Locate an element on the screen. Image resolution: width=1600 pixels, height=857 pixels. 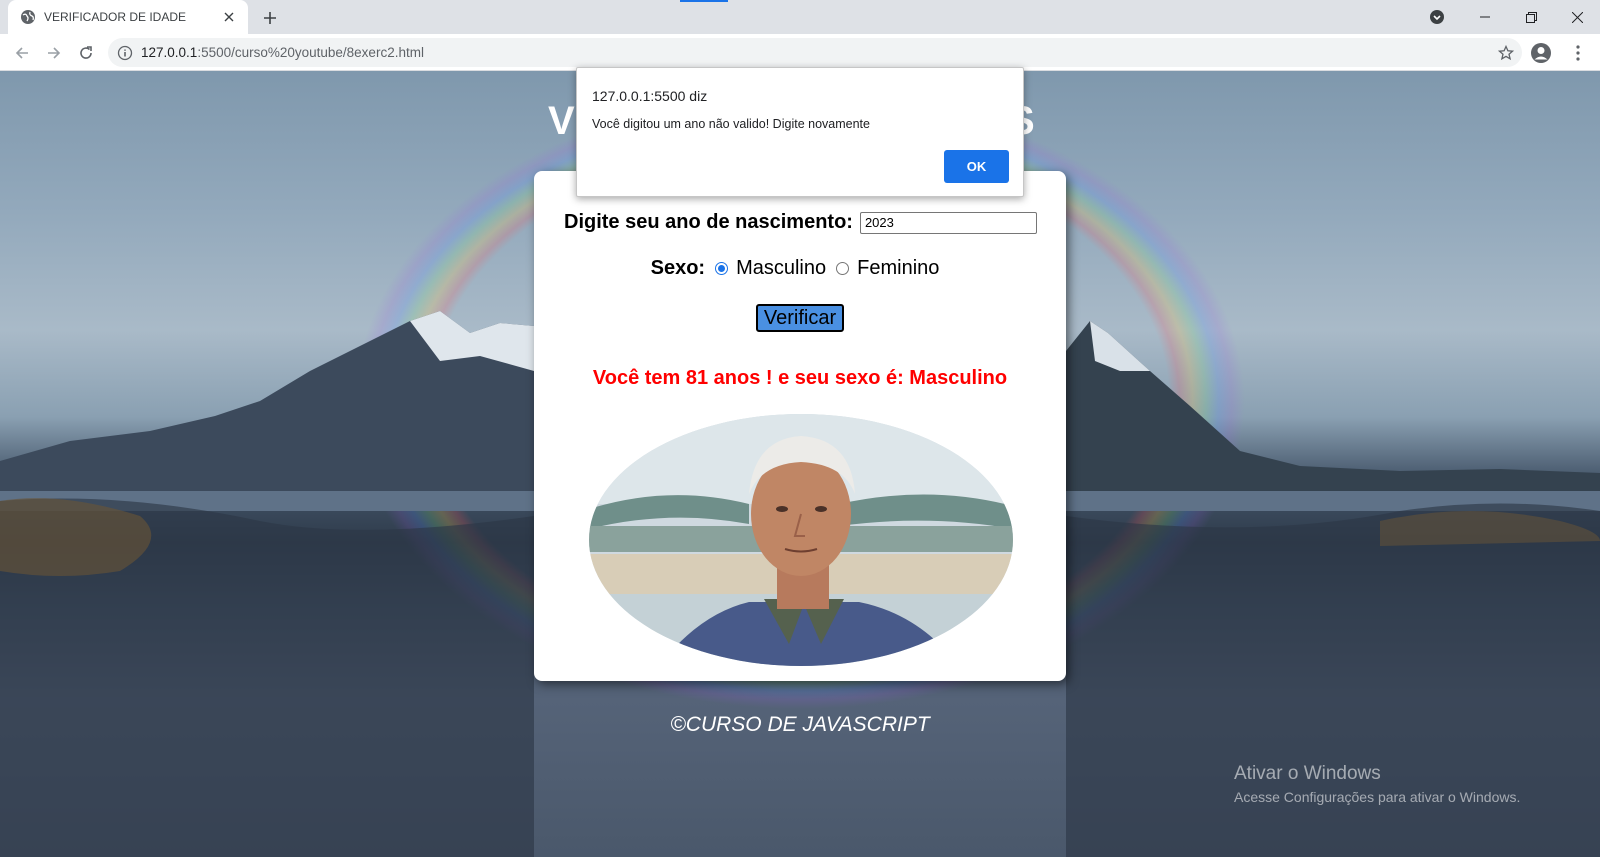
year-row: Digite seu ano de nascimento: is located at coordinates (800, 222).